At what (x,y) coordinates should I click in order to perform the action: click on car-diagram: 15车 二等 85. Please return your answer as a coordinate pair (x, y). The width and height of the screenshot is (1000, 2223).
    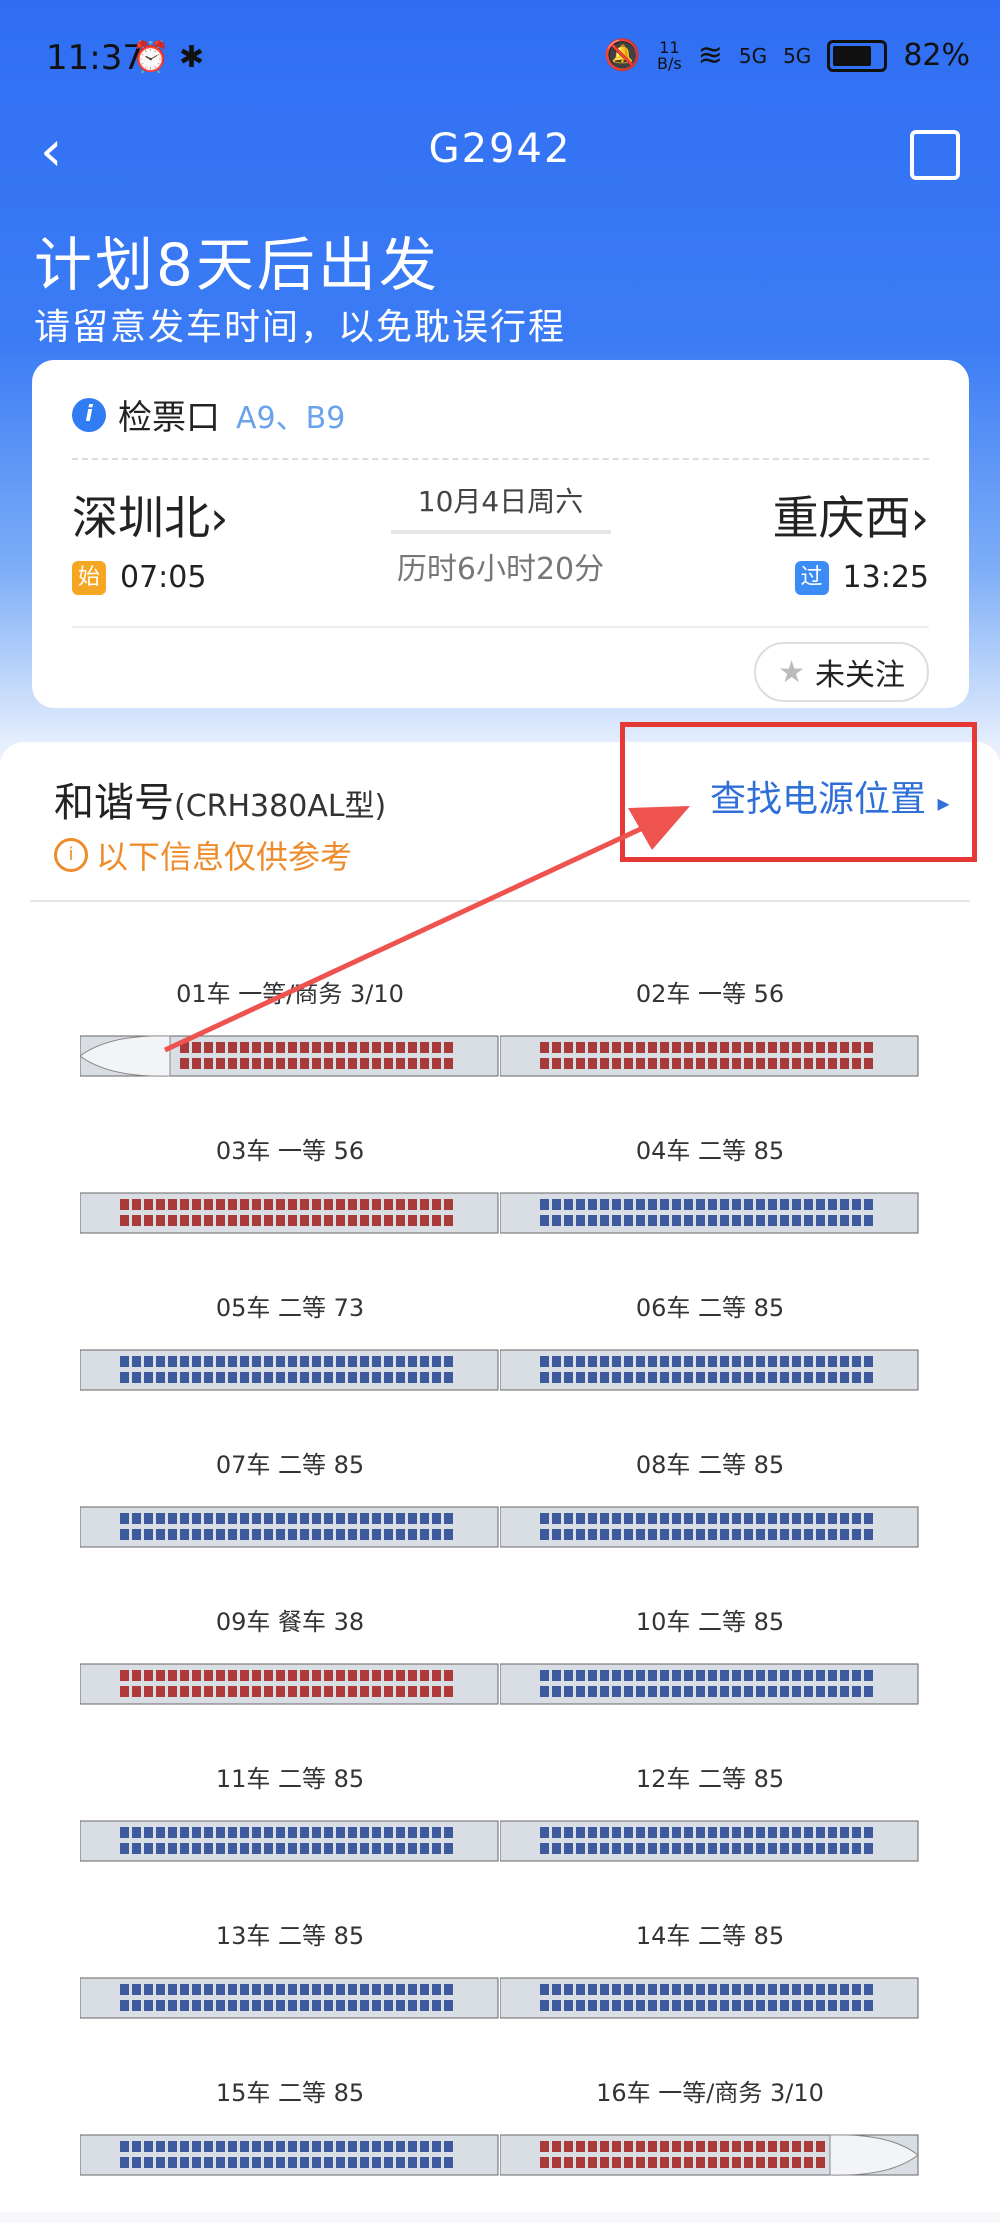
    Looking at the image, I should click on (290, 2148).